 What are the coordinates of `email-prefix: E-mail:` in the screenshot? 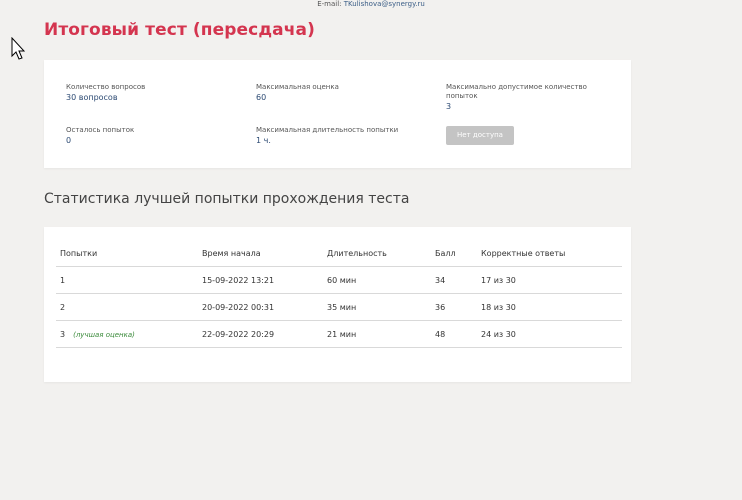 It's located at (329, 4).